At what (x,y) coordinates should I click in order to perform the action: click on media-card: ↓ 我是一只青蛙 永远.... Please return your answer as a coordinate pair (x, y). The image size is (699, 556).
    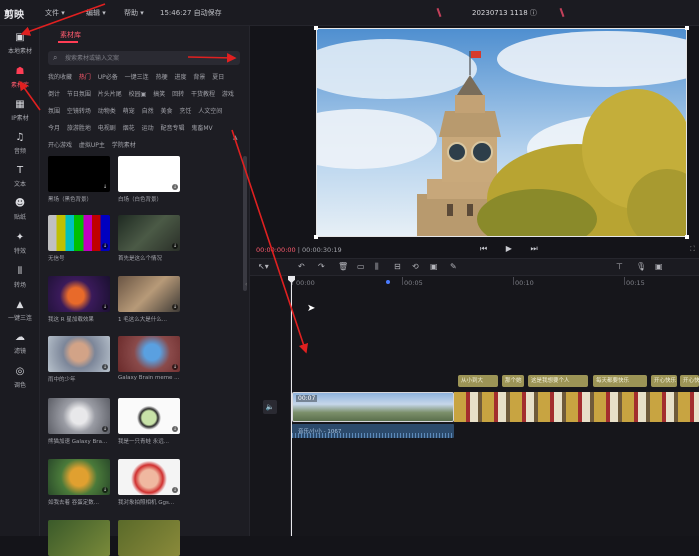
    Looking at the image, I should click on (149, 421).